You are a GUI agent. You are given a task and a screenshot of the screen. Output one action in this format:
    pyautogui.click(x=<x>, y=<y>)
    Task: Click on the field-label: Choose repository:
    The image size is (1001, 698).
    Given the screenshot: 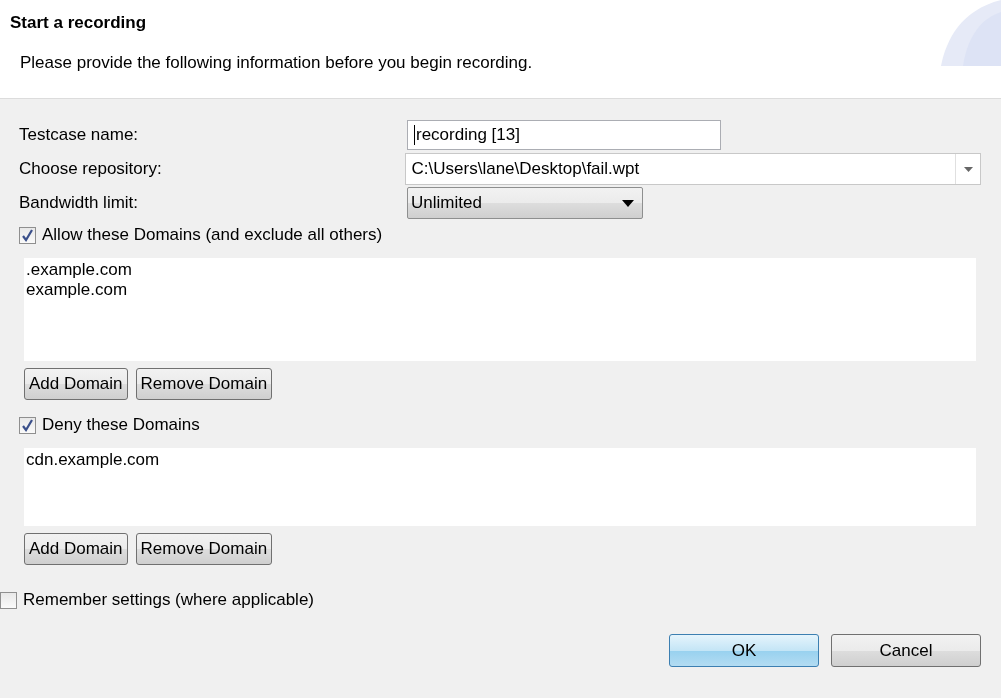 What is the action you would take?
    pyautogui.click(x=91, y=169)
    